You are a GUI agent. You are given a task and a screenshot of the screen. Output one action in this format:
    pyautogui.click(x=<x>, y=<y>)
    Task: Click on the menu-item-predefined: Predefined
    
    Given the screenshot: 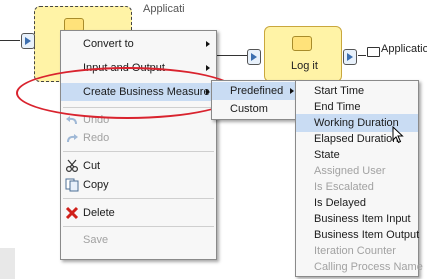 What is the action you would take?
    pyautogui.click(x=256, y=91)
    